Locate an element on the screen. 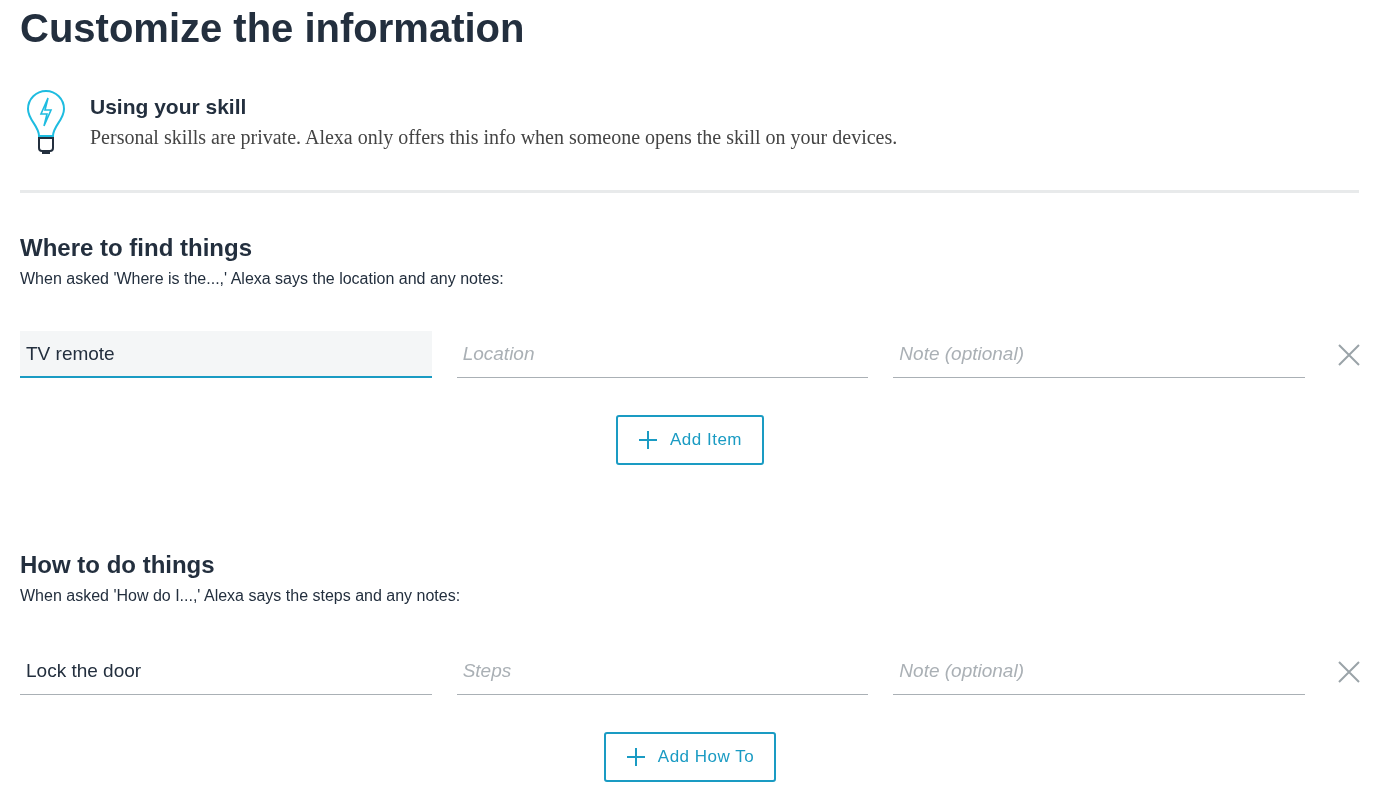  lightbulb-icon is located at coordinates (46, 122).